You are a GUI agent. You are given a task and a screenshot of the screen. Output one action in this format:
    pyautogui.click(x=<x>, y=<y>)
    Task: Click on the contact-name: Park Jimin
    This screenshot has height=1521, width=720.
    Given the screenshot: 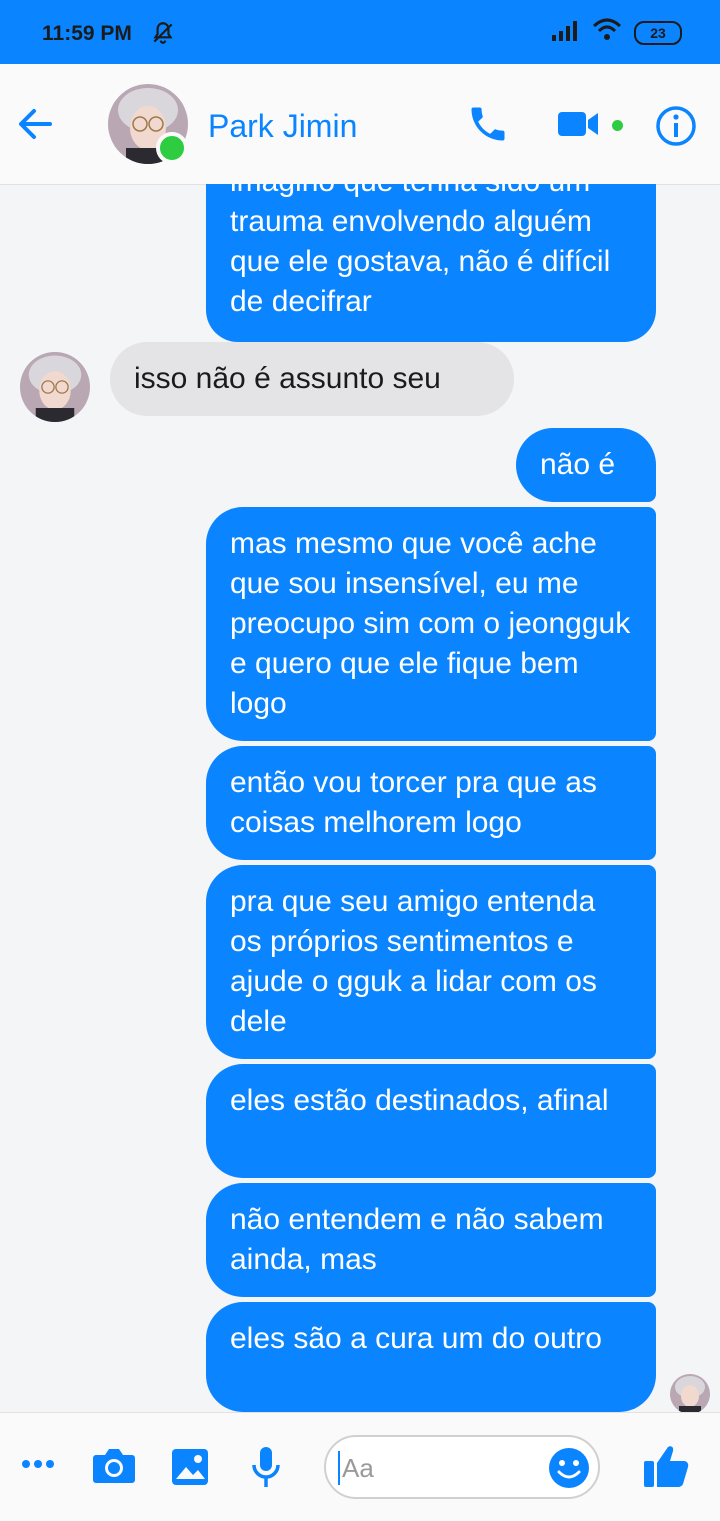 What is the action you would take?
    pyautogui.click(x=282, y=126)
    